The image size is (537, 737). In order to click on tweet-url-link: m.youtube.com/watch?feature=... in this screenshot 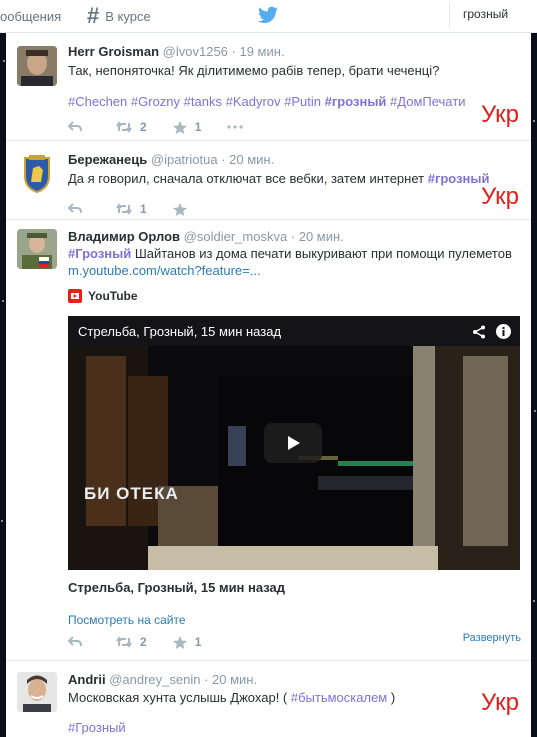, I will do `click(164, 270)`.